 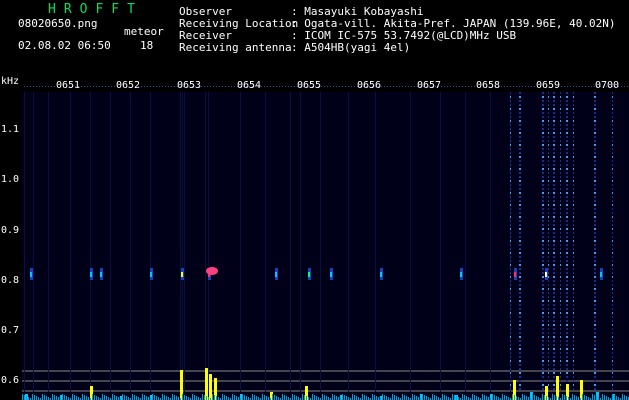 I want to click on meteor-echo-core, so click(x=151, y=274).